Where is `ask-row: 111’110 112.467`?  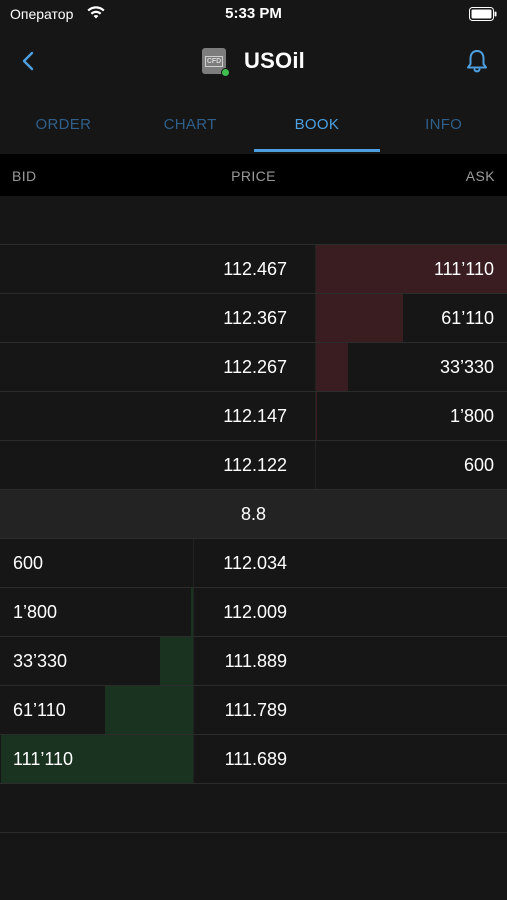 ask-row: 111’110 112.467 is located at coordinates (253, 269).